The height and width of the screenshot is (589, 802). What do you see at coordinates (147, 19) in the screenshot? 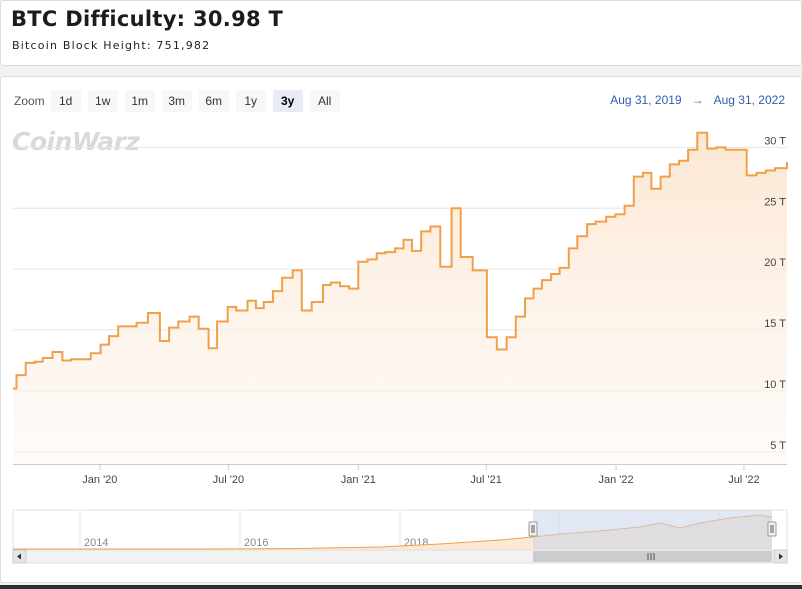
I see `page-title: BTC Difficulty: 30.98 T` at bounding box center [147, 19].